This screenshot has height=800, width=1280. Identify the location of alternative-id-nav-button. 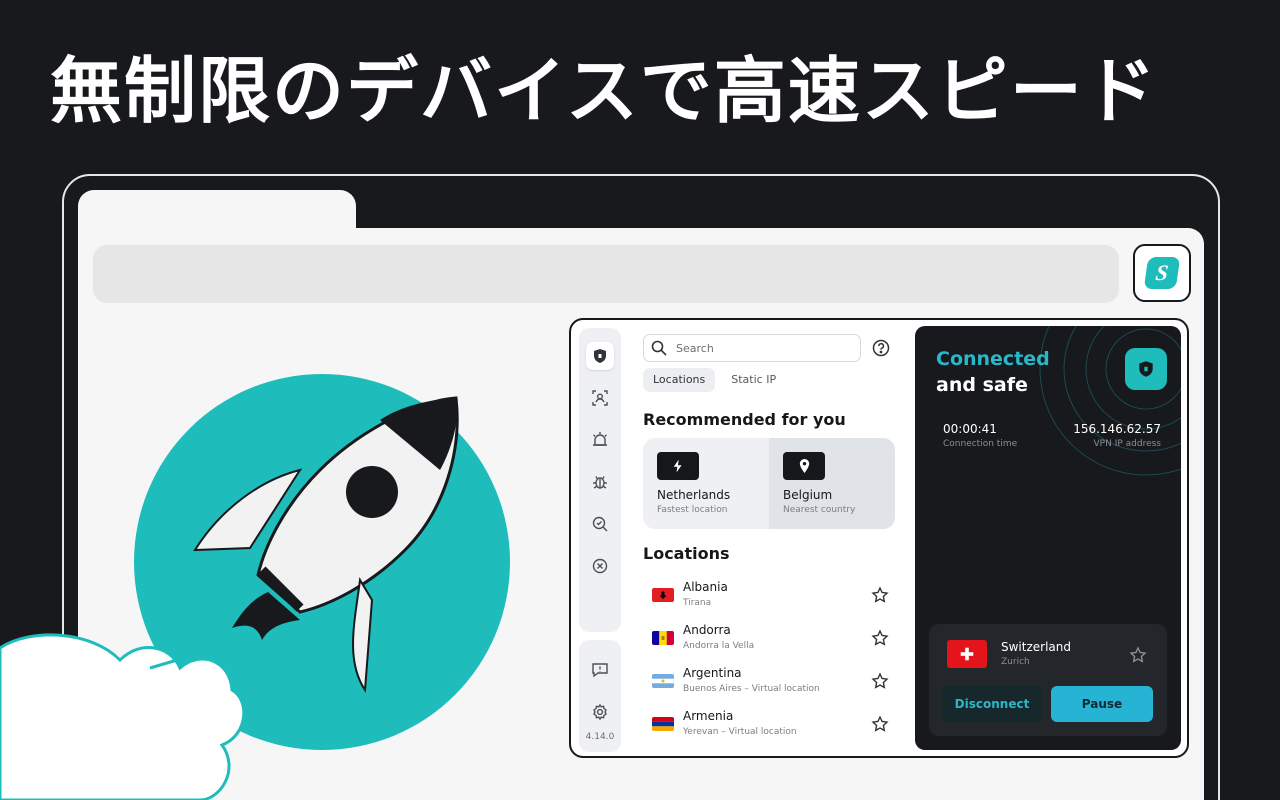
(600, 398).